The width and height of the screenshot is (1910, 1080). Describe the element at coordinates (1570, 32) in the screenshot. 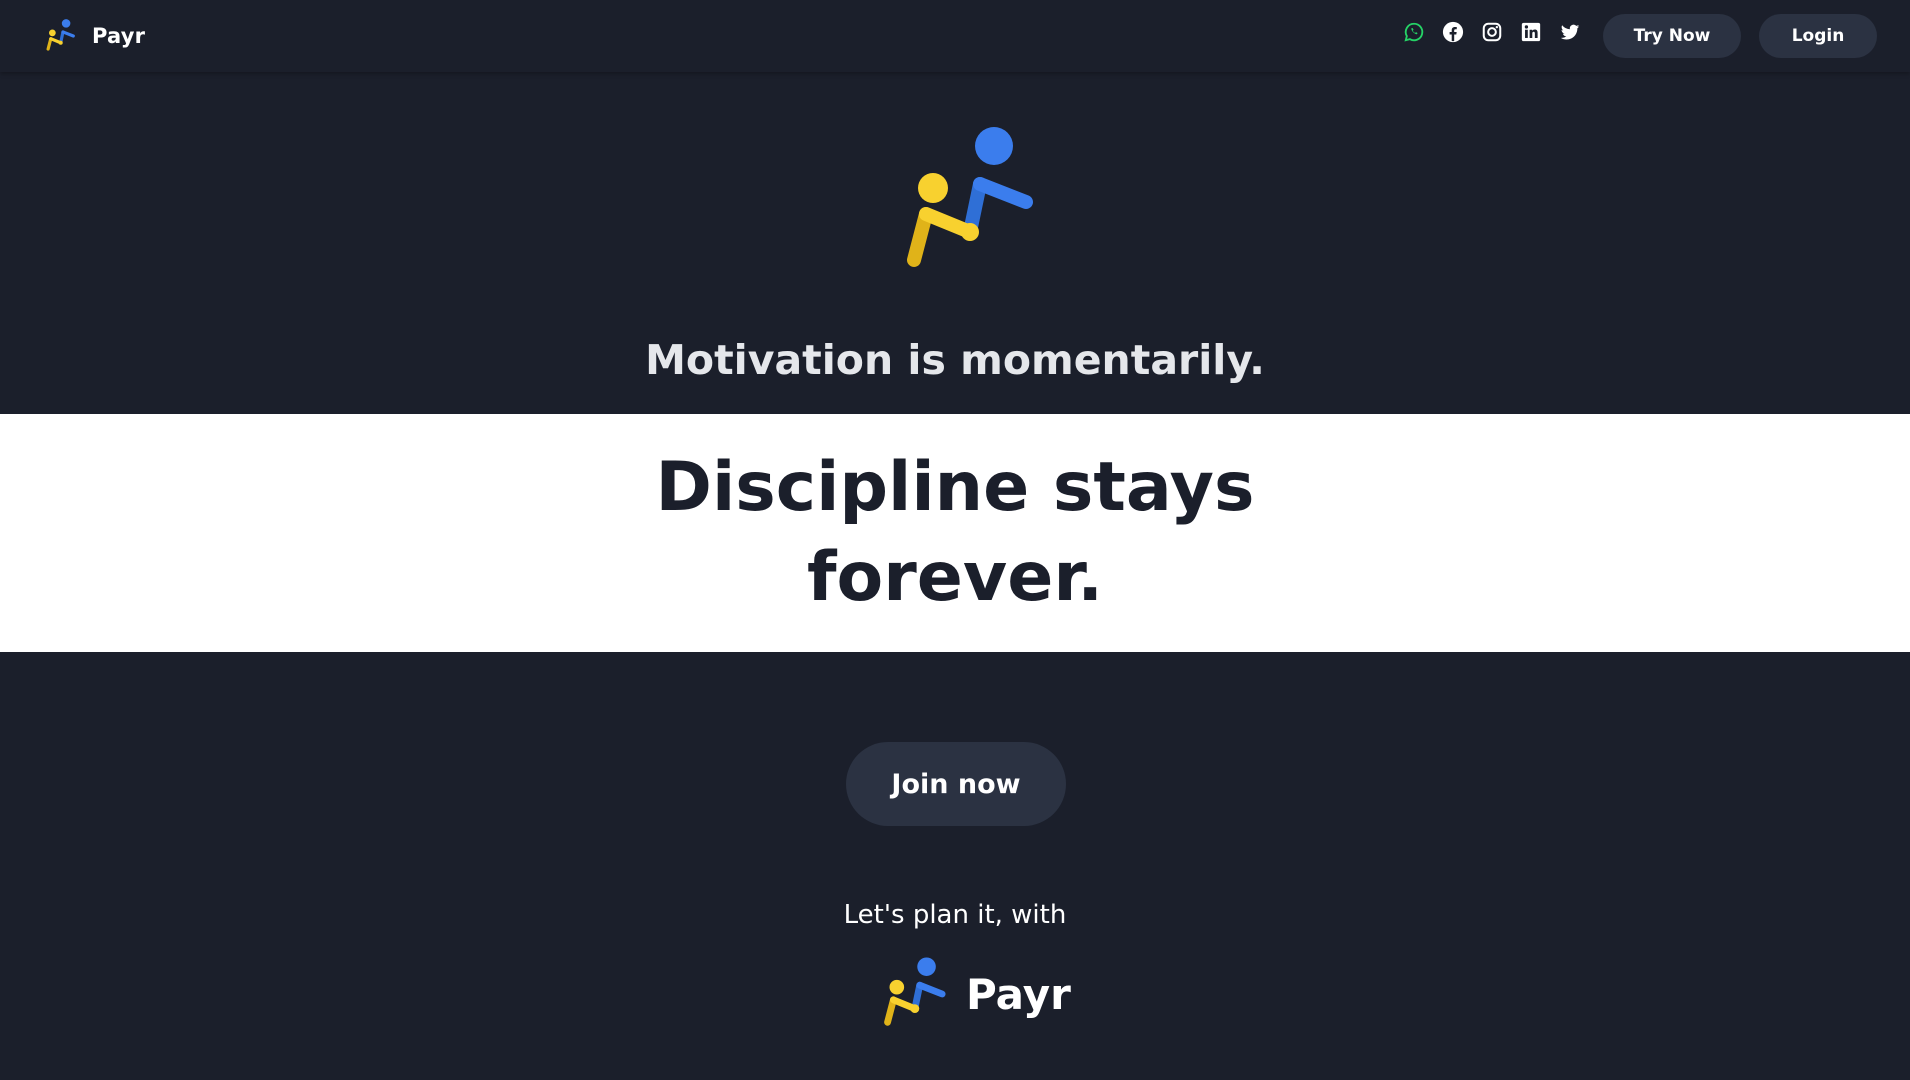

I see `twitter-icon` at that location.